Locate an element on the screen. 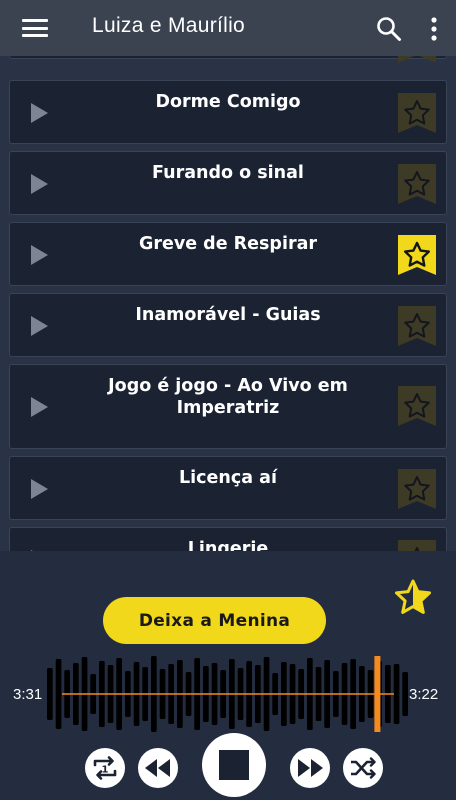 The image size is (456, 800). song-row: Furando o sinal is located at coordinates (228, 183).